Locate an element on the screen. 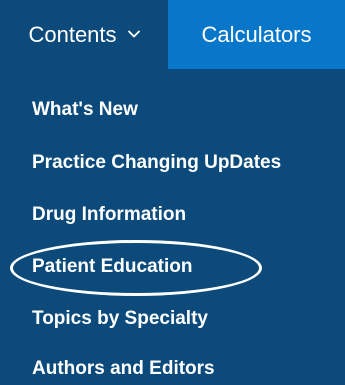 The image size is (345, 385). menu-item-authors-and-editors: Authors and Editors is located at coordinates (123, 368).